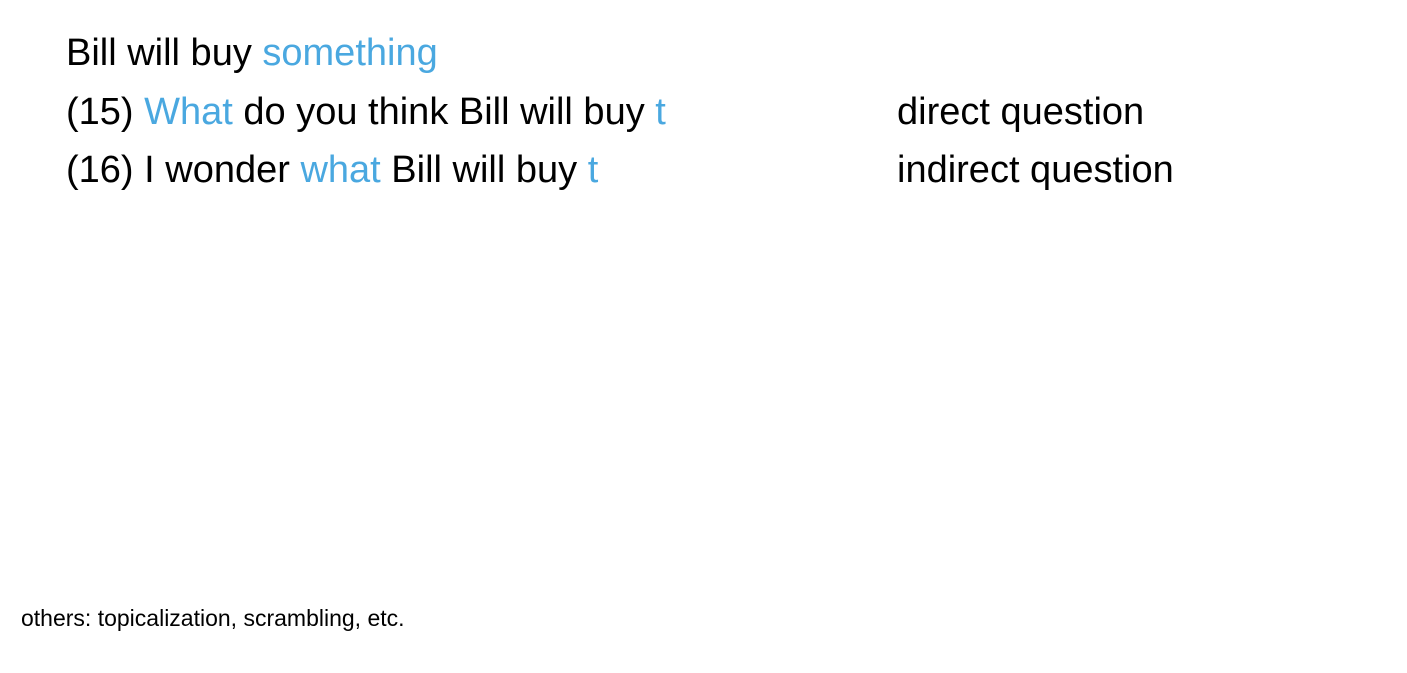 The image size is (1407, 673). I want to click on example-16-trace: t, so click(593, 170).